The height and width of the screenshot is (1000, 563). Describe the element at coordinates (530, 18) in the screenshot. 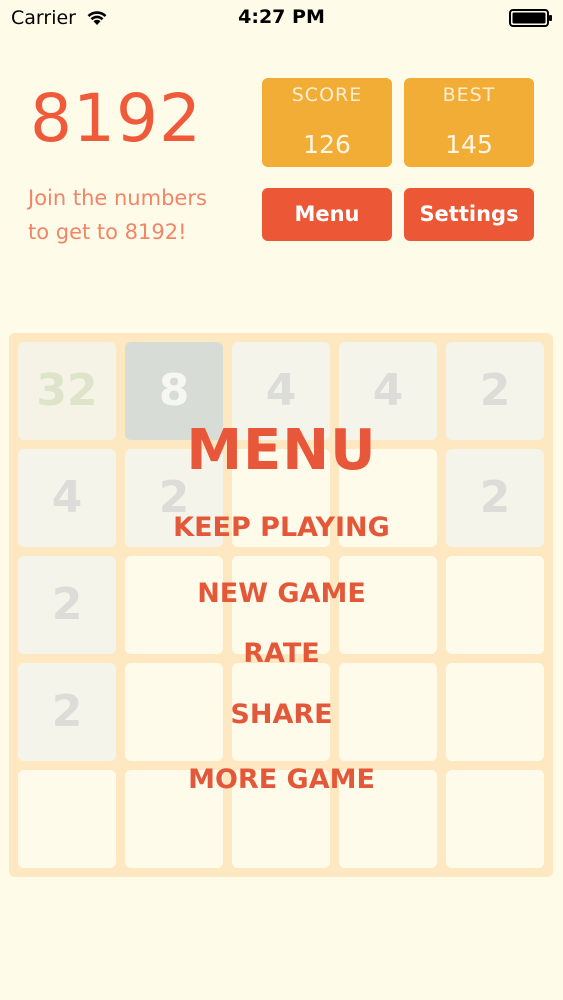

I see `battery-icon` at that location.